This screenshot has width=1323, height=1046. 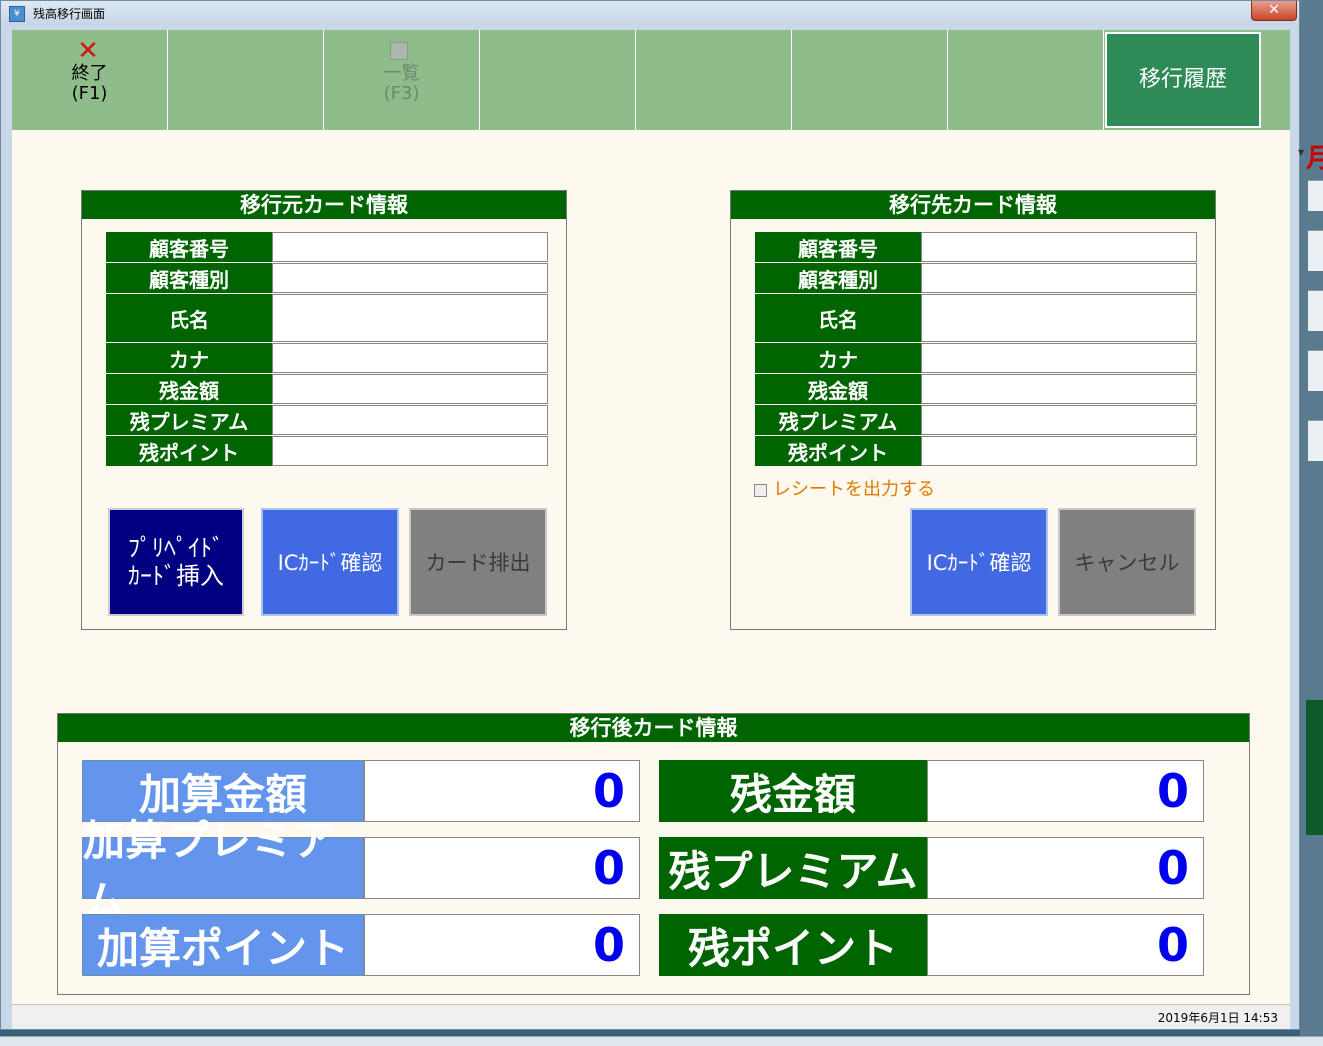 What do you see at coordinates (760, 490) in the screenshot?
I see `checkbox-icon` at bounding box center [760, 490].